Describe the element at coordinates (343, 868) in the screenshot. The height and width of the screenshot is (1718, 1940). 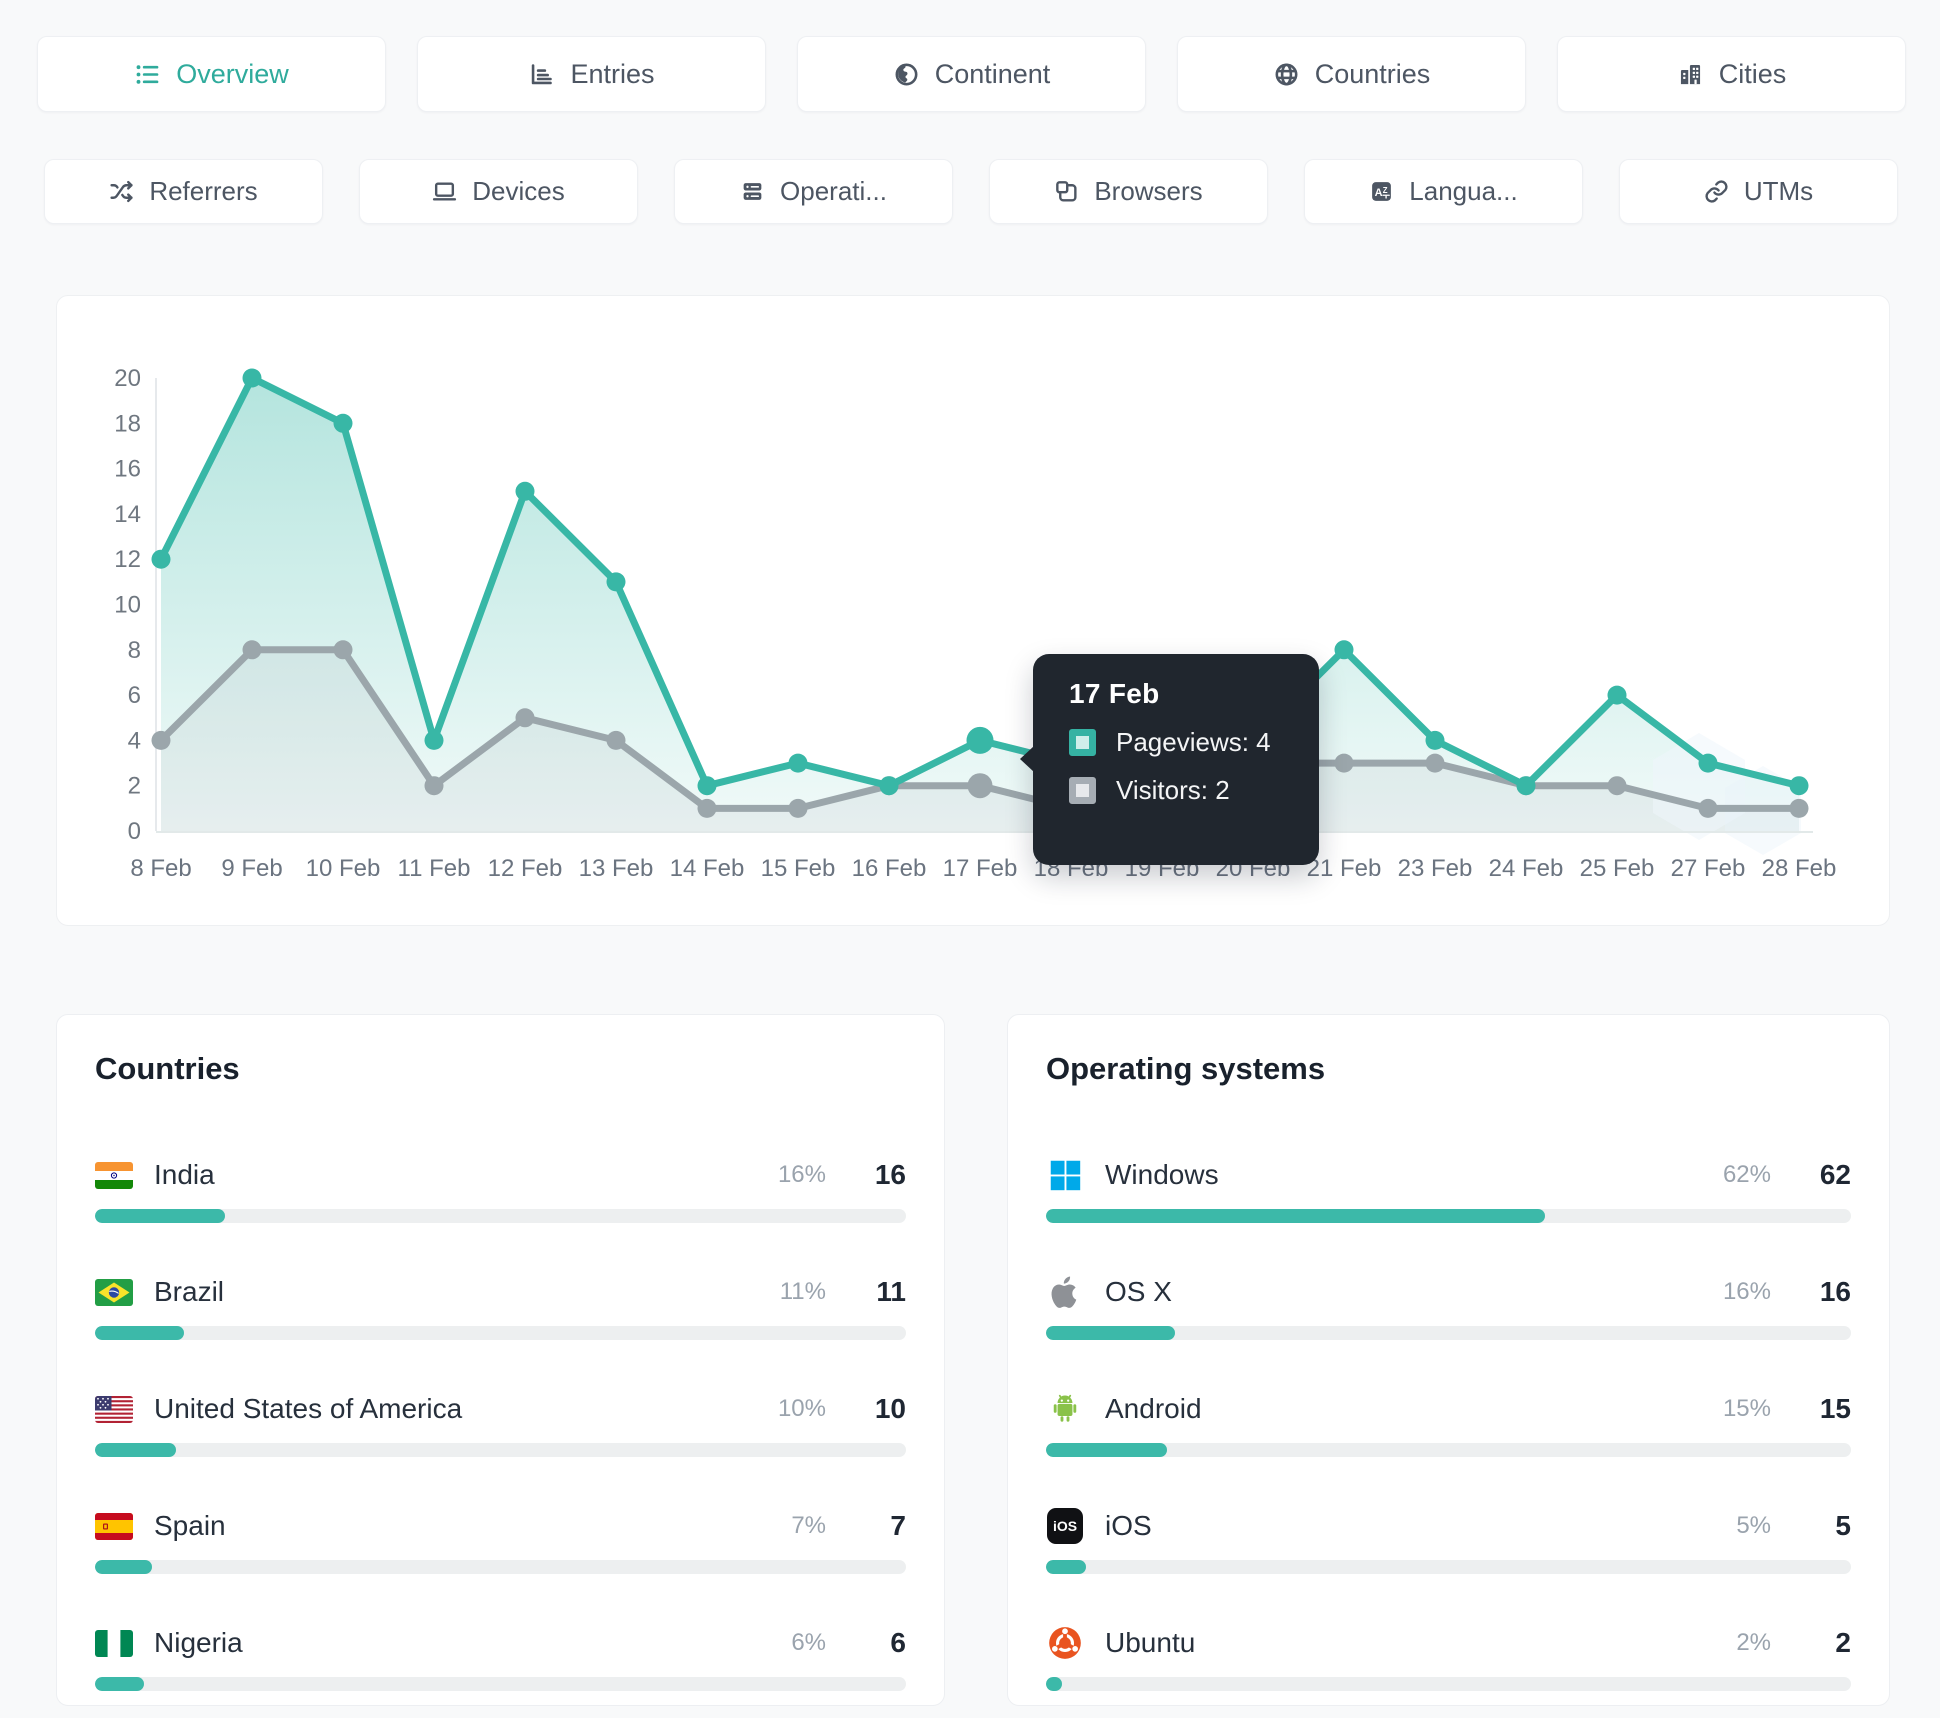
I see `svg-text: 10 Feb` at that location.